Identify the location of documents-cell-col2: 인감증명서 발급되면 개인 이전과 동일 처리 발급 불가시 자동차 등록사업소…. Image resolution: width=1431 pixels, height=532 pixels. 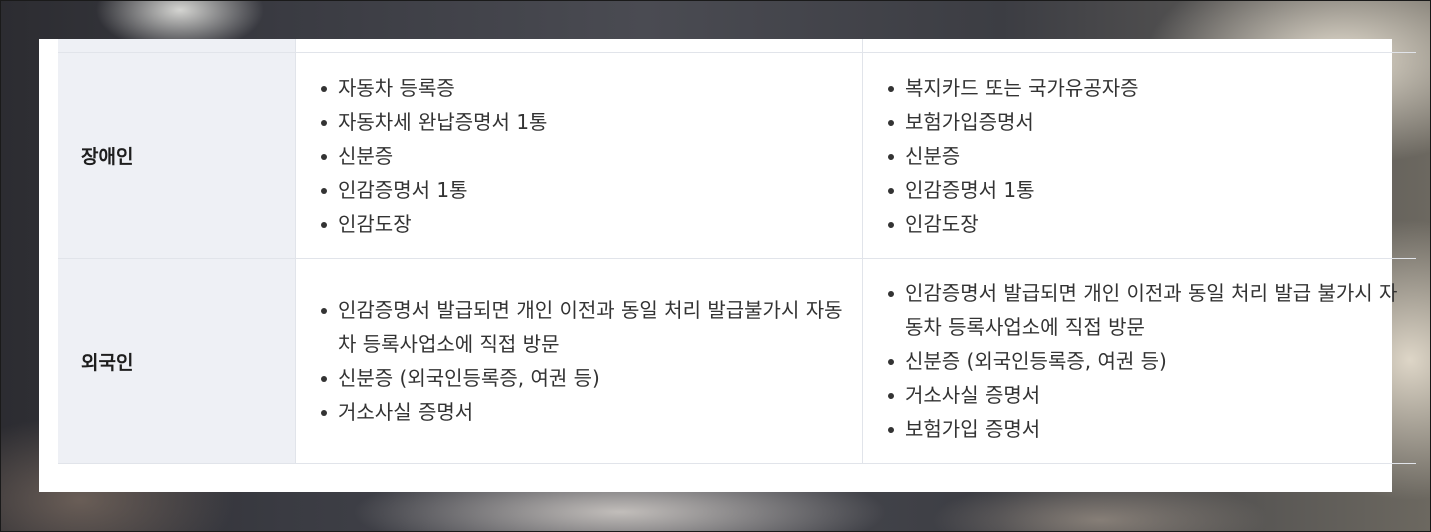
(1139, 361).